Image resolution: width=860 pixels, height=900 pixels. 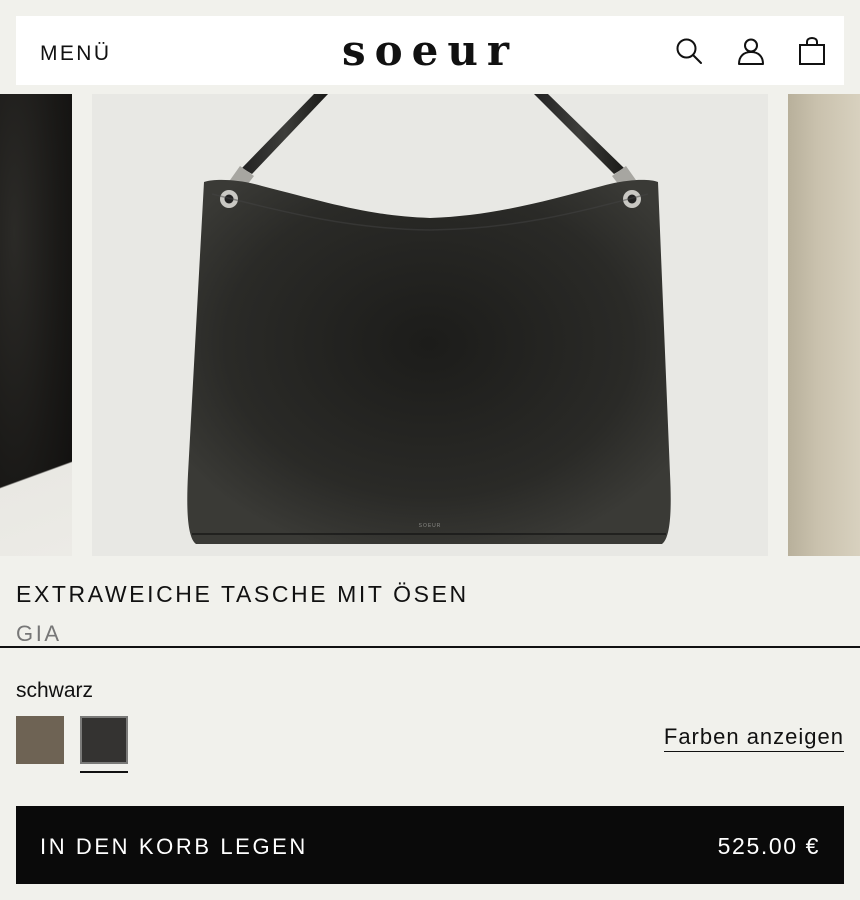 What do you see at coordinates (40, 740) in the screenshot?
I see `color-swatch-brown` at bounding box center [40, 740].